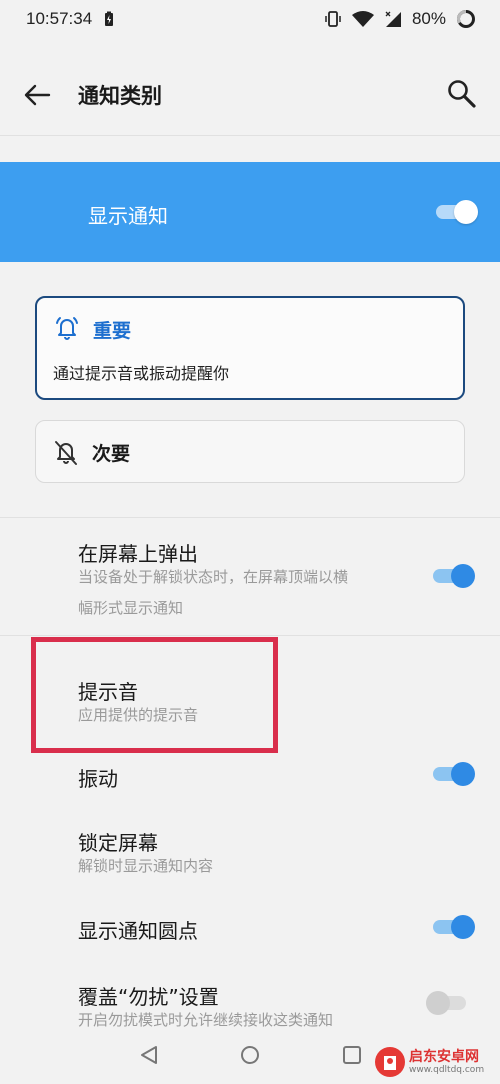  What do you see at coordinates (454, 774) in the screenshot?
I see `vibrate-toggle` at bounding box center [454, 774].